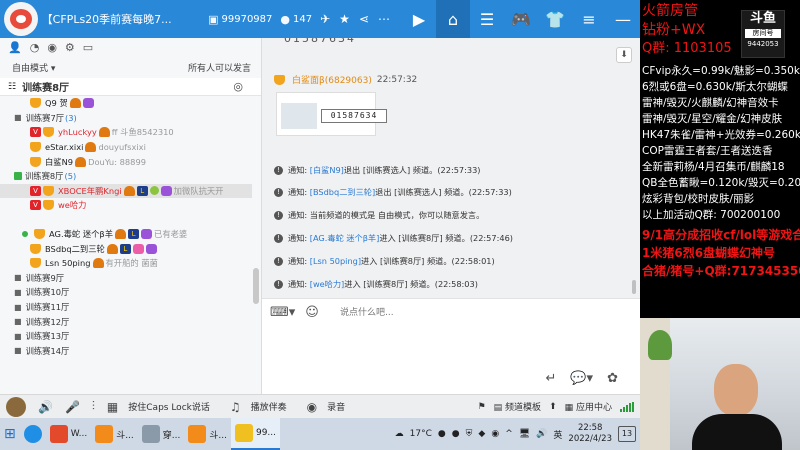 Image resolution: width=800 pixels, height=450 pixels. Describe the element at coordinates (10, 434) in the screenshot. I see `start-button: ⊞` at that location.